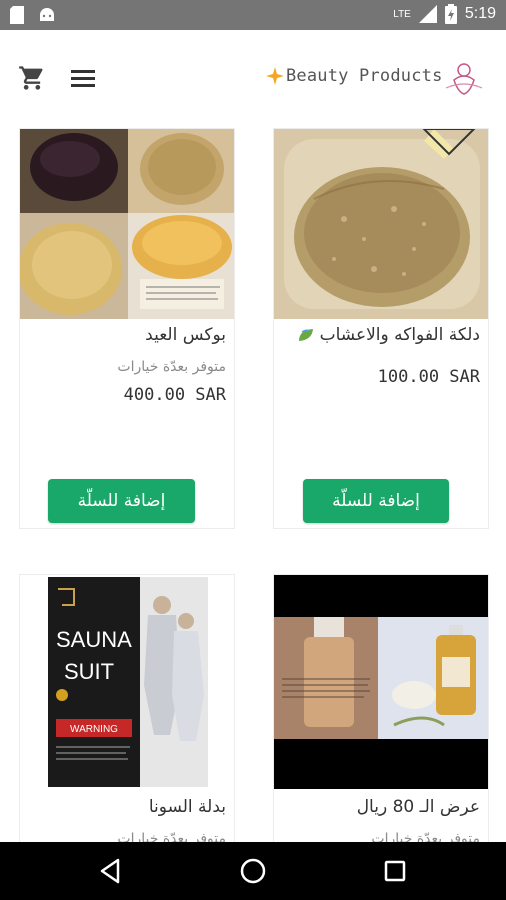 This screenshot has width=506, height=900. What do you see at coordinates (428, 377) in the screenshot?
I see `product-price: 100.00 SAR` at bounding box center [428, 377].